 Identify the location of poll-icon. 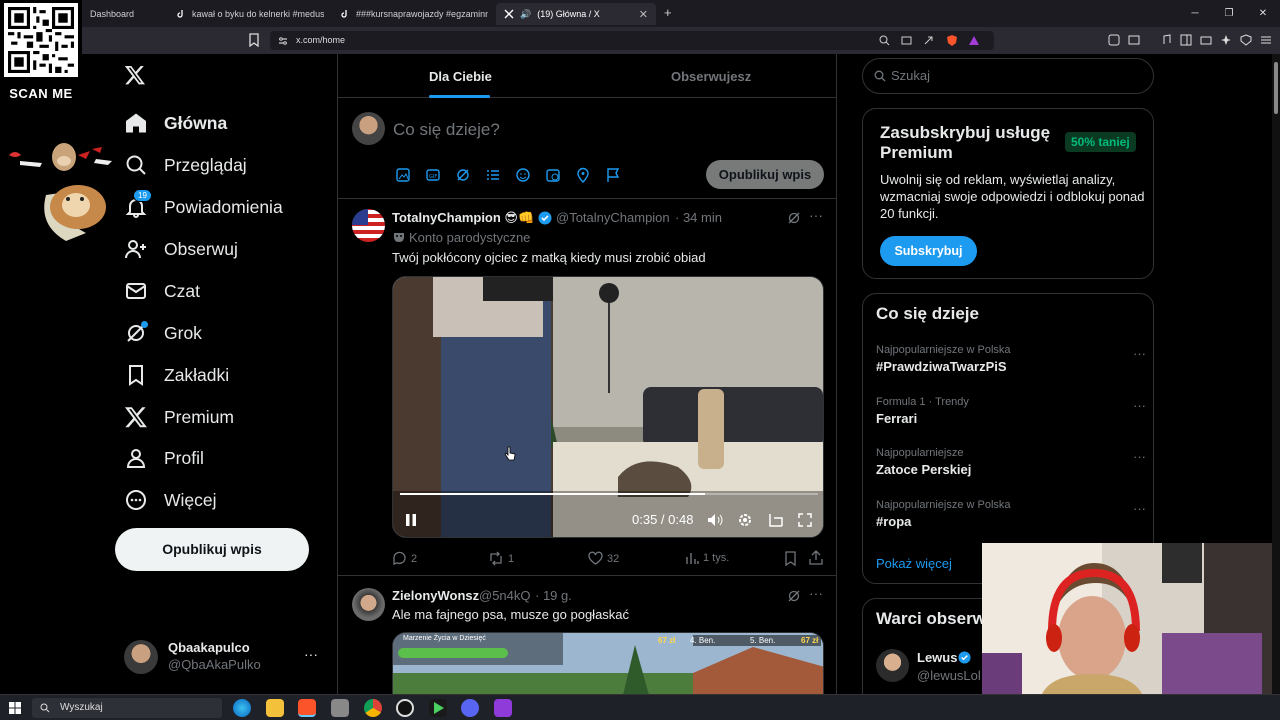
(493, 175).